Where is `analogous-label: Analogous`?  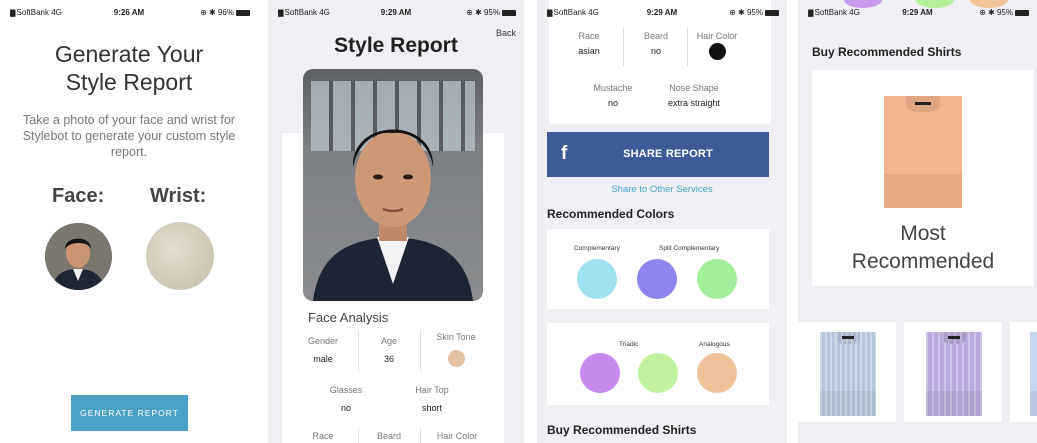 analogous-label: Analogous is located at coordinates (714, 344).